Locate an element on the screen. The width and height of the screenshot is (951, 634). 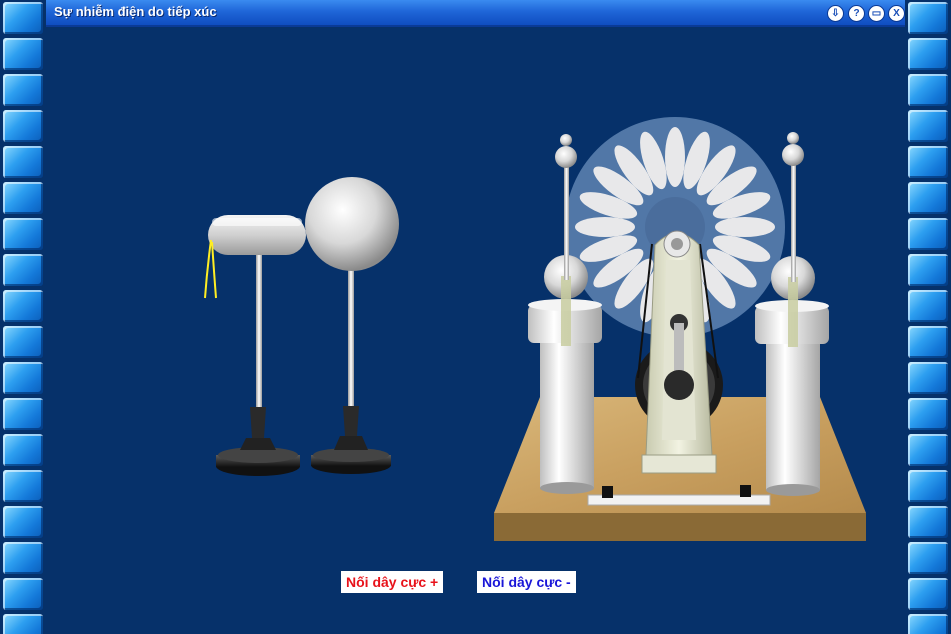
sphere-conductor-stand is located at coordinates (352, 325).